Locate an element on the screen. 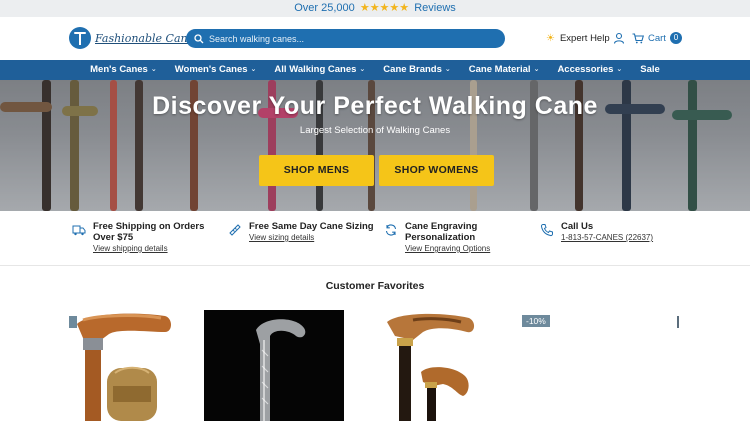 This screenshot has height=421, width=750. site-header: Fashionable Canes ☀ Expert Help Cart 0 is located at coordinates (375, 38).